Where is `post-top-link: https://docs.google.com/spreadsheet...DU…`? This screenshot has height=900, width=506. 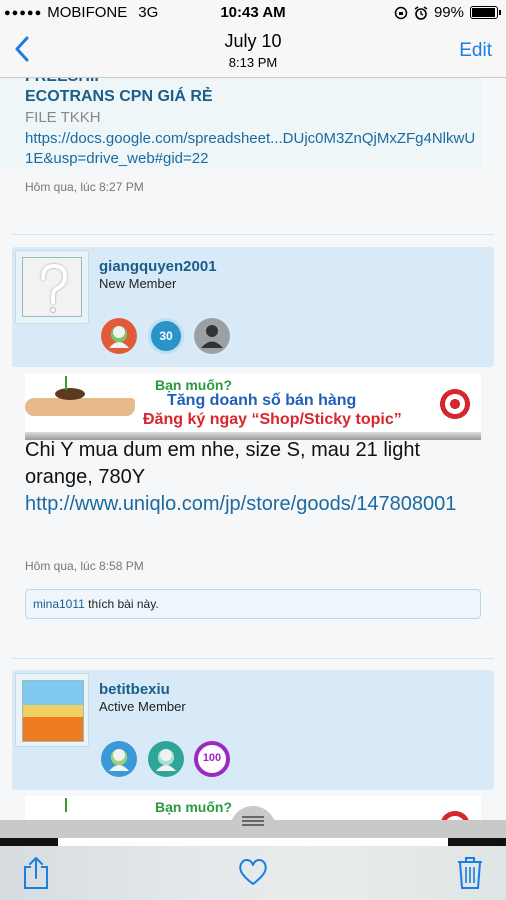 post-top-link: https://docs.google.com/spreadsheet...DU… is located at coordinates (252, 149).